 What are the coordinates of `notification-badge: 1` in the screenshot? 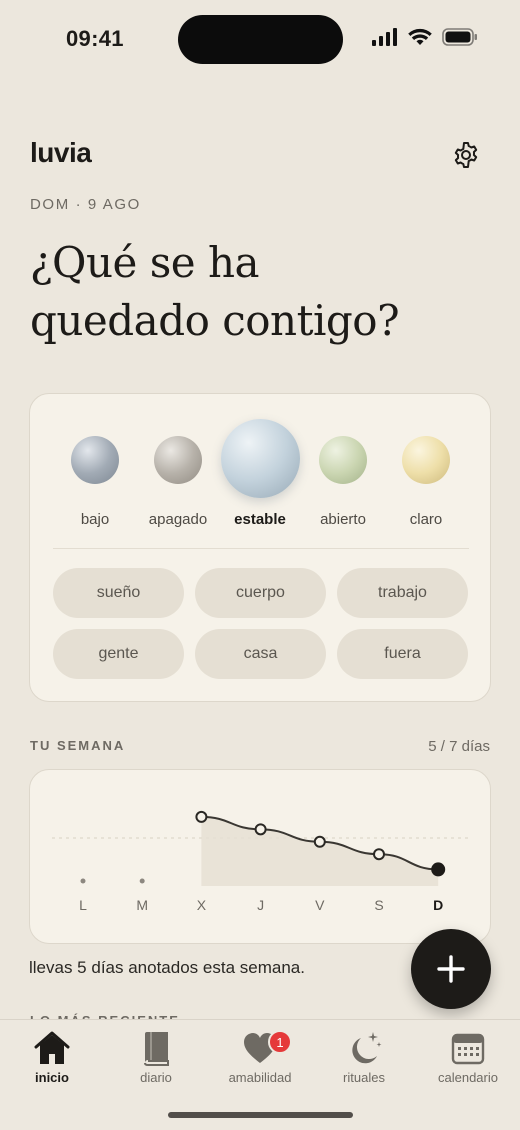 It's located at (280, 1042).